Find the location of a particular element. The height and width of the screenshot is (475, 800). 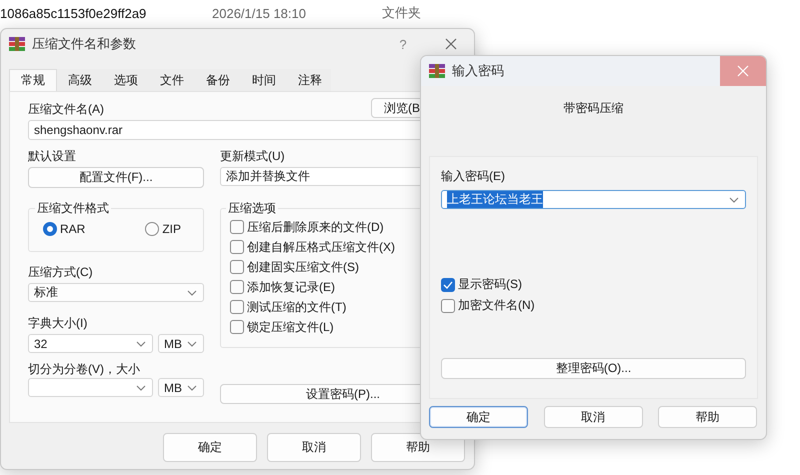

tab: 备份 is located at coordinates (218, 80).